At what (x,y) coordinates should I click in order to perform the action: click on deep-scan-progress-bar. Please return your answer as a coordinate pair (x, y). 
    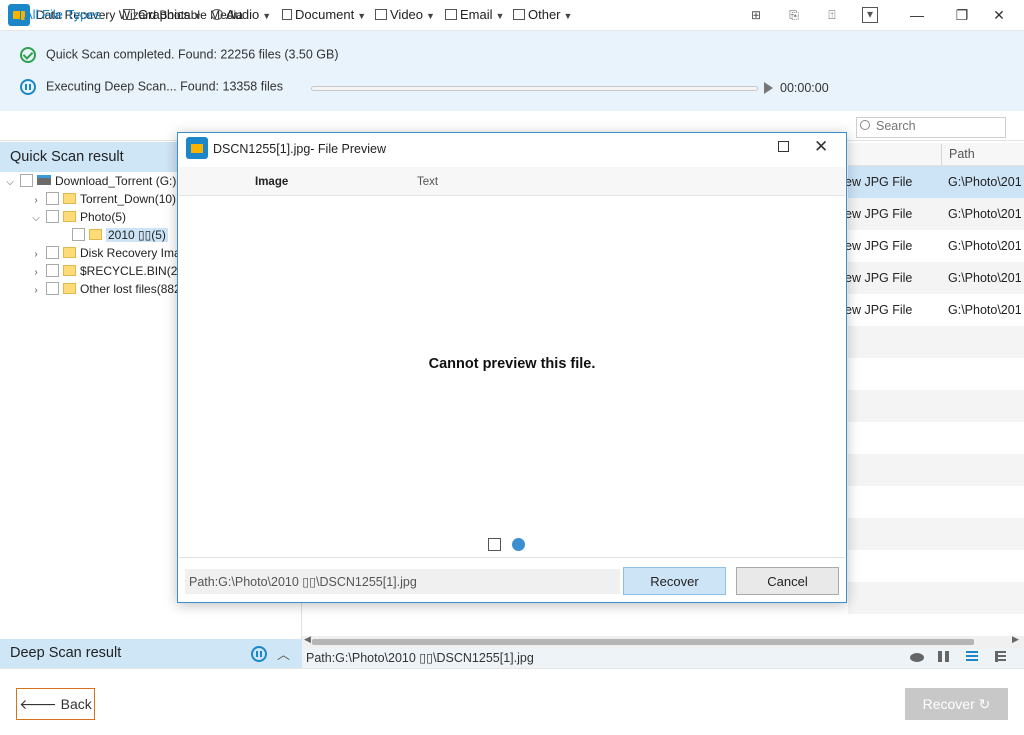
    Looking at the image, I should click on (534, 88).